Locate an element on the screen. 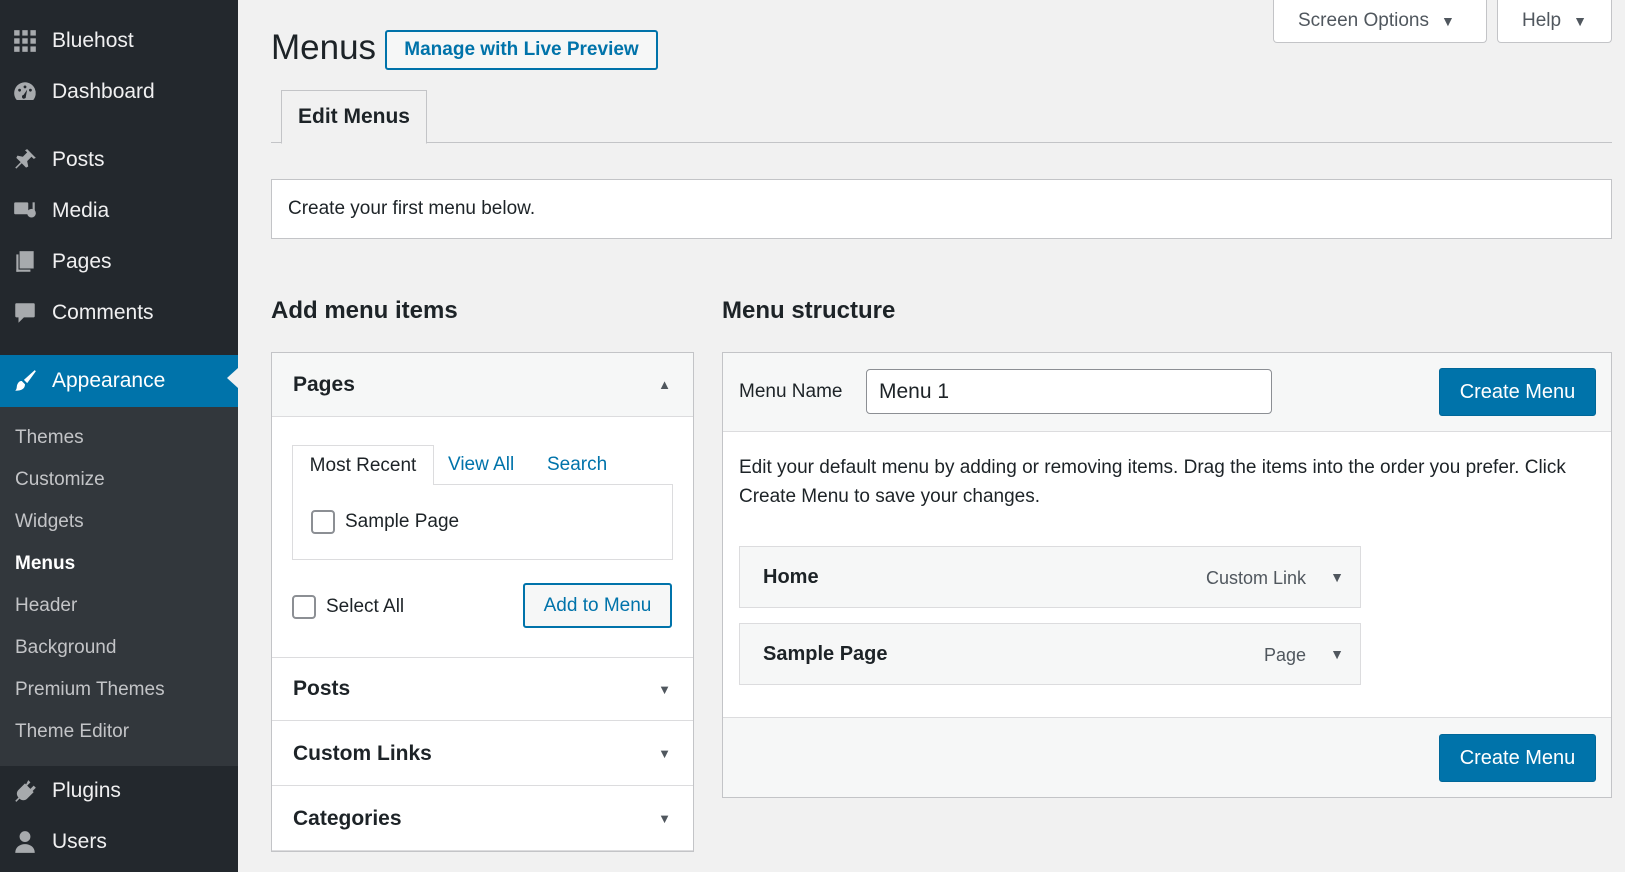 This screenshot has height=872, width=1625. sidebar-item-label: Bluehost is located at coordinates (93, 40).